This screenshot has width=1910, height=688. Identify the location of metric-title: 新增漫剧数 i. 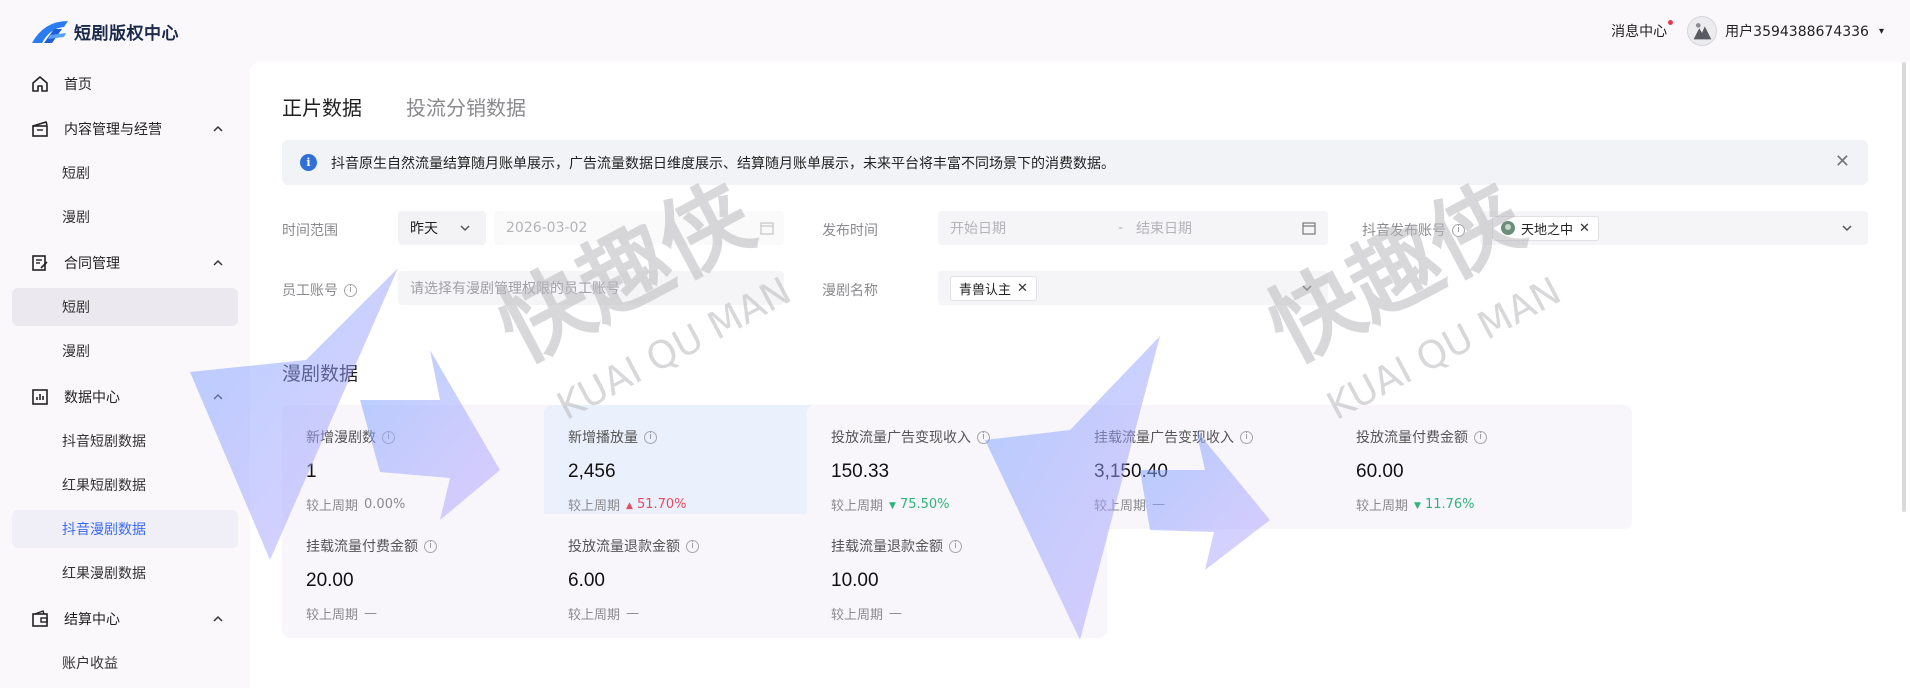
(444, 437).